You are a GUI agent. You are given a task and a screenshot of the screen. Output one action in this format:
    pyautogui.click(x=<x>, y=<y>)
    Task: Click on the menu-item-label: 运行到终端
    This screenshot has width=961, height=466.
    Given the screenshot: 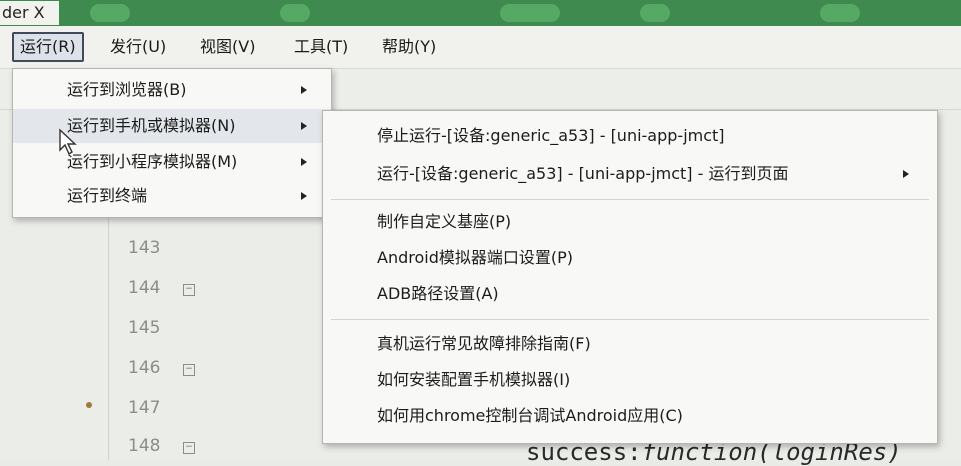 What is the action you would take?
    pyautogui.click(x=107, y=195)
    